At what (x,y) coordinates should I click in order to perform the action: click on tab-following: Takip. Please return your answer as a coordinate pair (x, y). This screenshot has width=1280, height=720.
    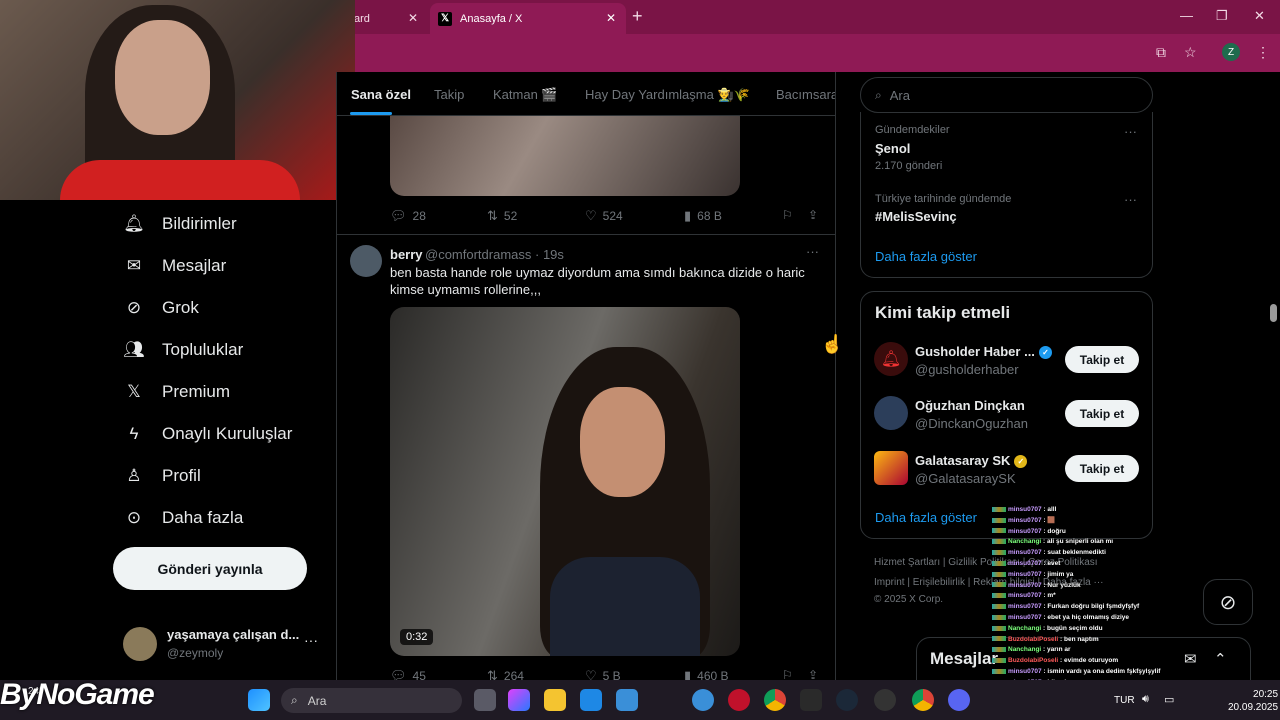
    Looking at the image, I should click on (449, 94).